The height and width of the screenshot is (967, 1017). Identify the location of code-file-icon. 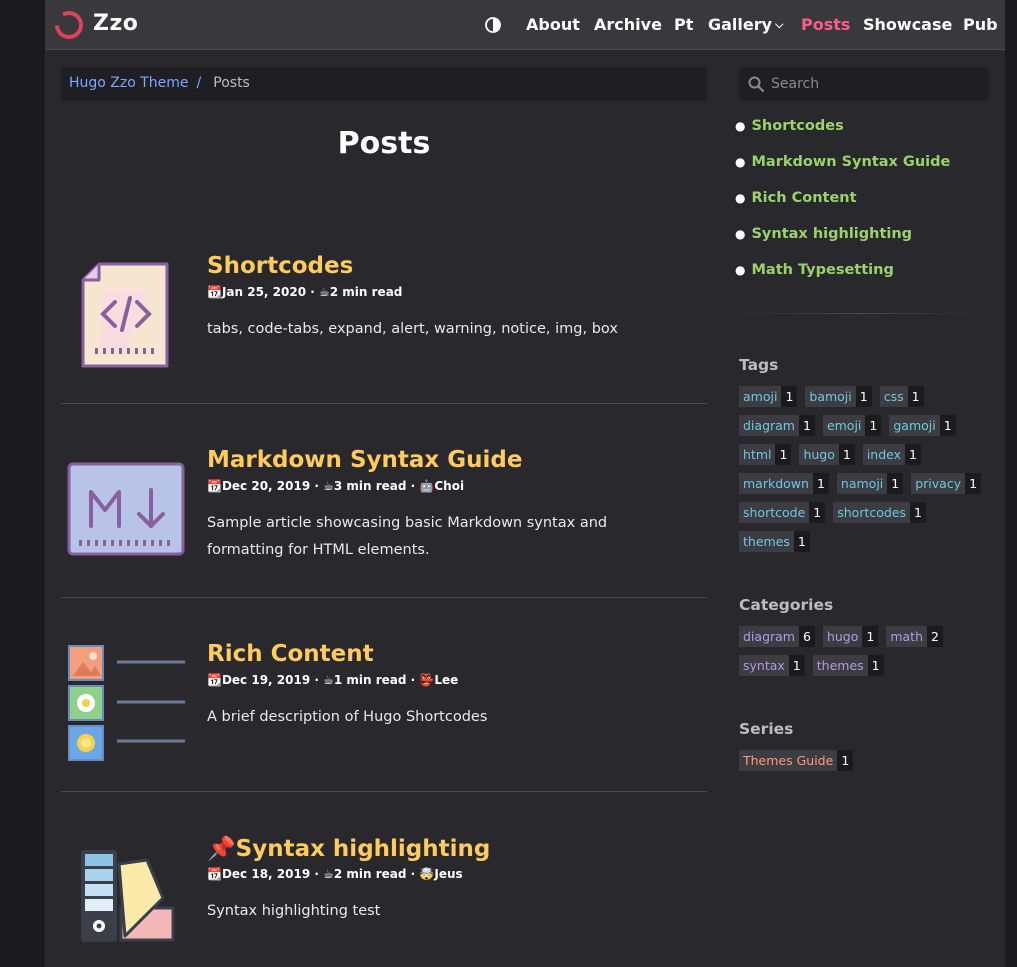
(125, 315).